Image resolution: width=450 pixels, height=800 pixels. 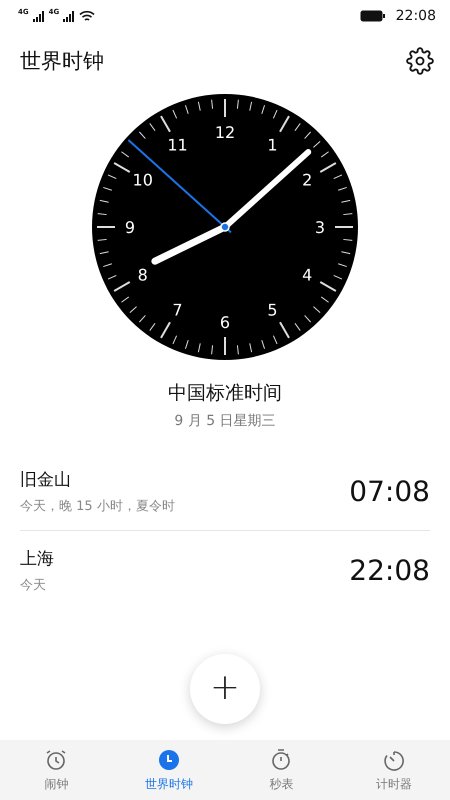 What do you see at coordinates (281, 770) in the screenshot?
I see `nav-tab: 秒表` at bounding box center [281, 770].